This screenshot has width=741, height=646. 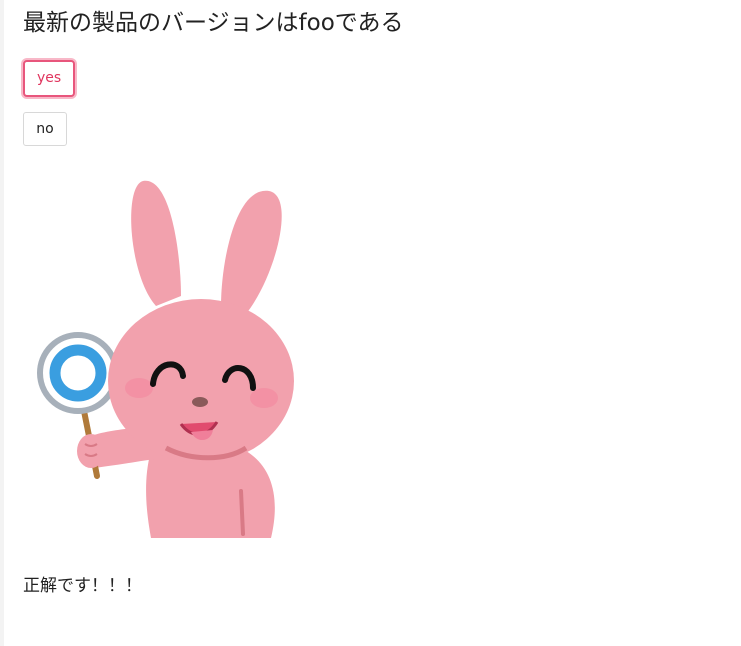 What do you see at coordinates (200, 402) in the screenshot?
I see `rabbit-nose` at bounding box center [200, 402].